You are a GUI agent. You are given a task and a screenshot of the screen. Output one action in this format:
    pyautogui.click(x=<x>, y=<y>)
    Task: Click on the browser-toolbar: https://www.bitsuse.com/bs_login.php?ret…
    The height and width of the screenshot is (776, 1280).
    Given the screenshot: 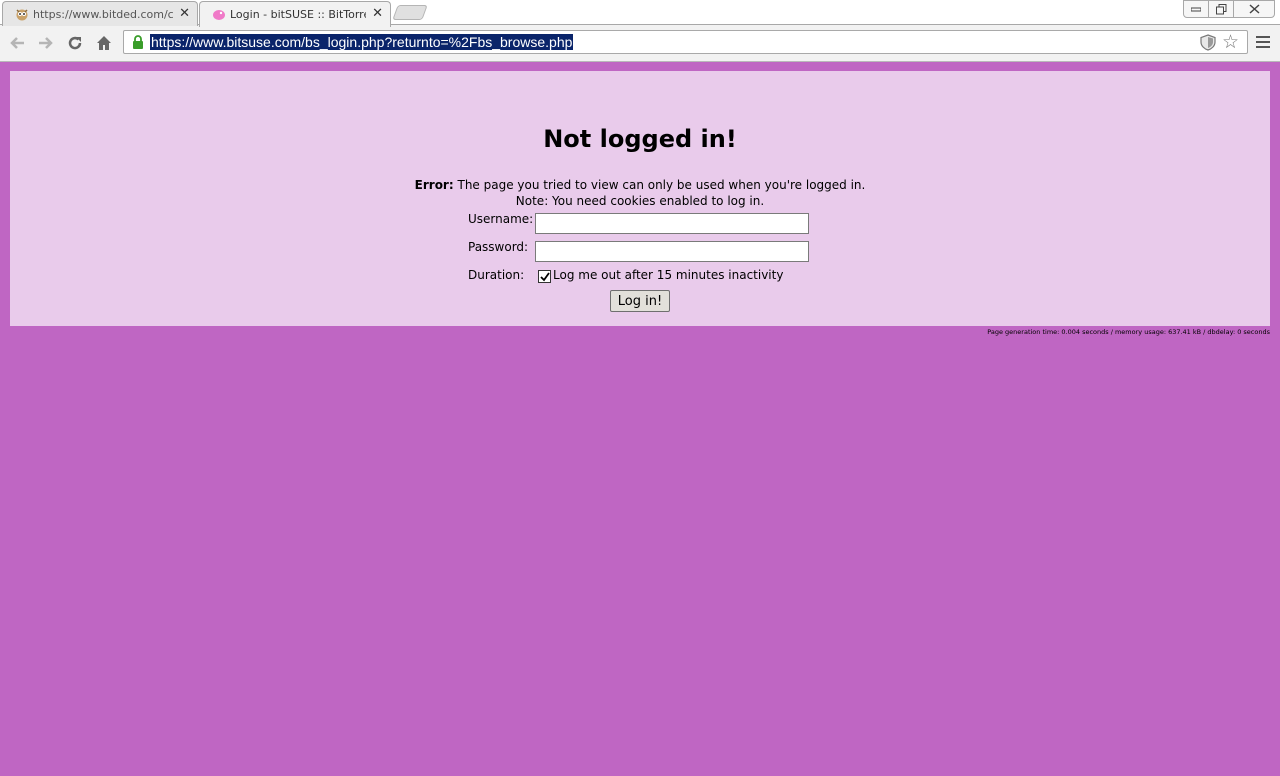 What is the action you would take?
    pyautogui.click(x=640, y=43)
    